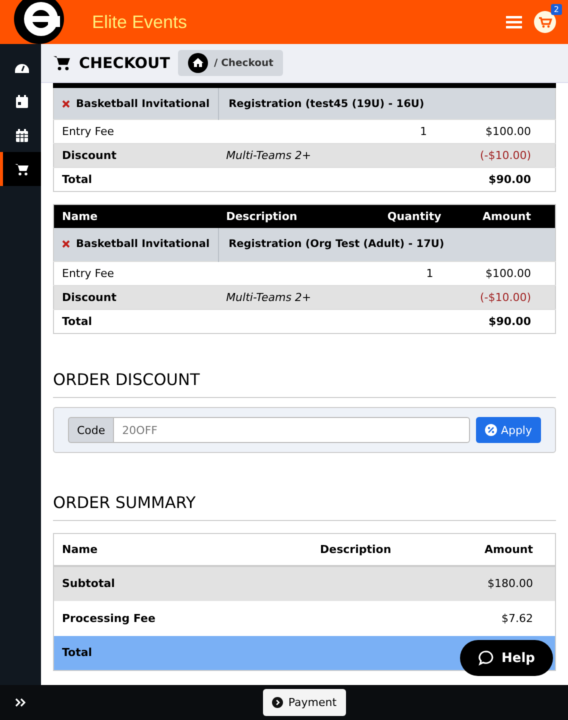 This screenshot has width=568, height=720. What do you see at coordinates (387, 103) in the screenshot?
I see `registration-name: Registration (test45 (19U) - 16U)` at bounding box center [387, 103].